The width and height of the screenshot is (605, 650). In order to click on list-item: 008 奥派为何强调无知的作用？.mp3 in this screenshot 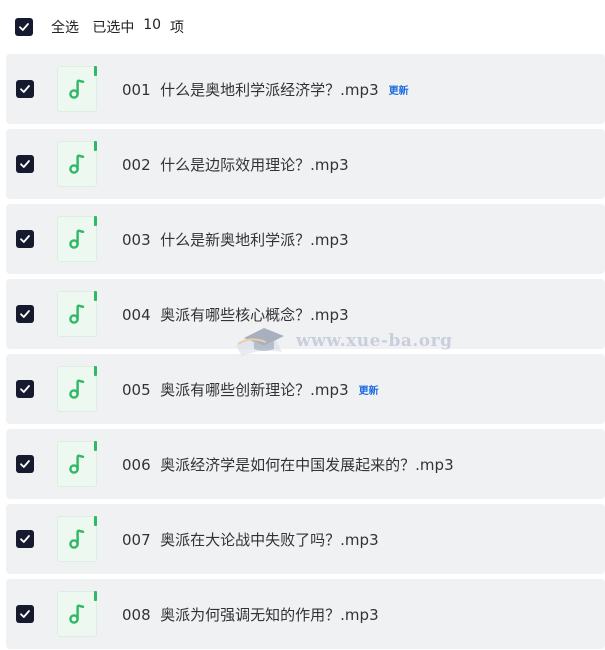, I will do `click(305, 614)`.